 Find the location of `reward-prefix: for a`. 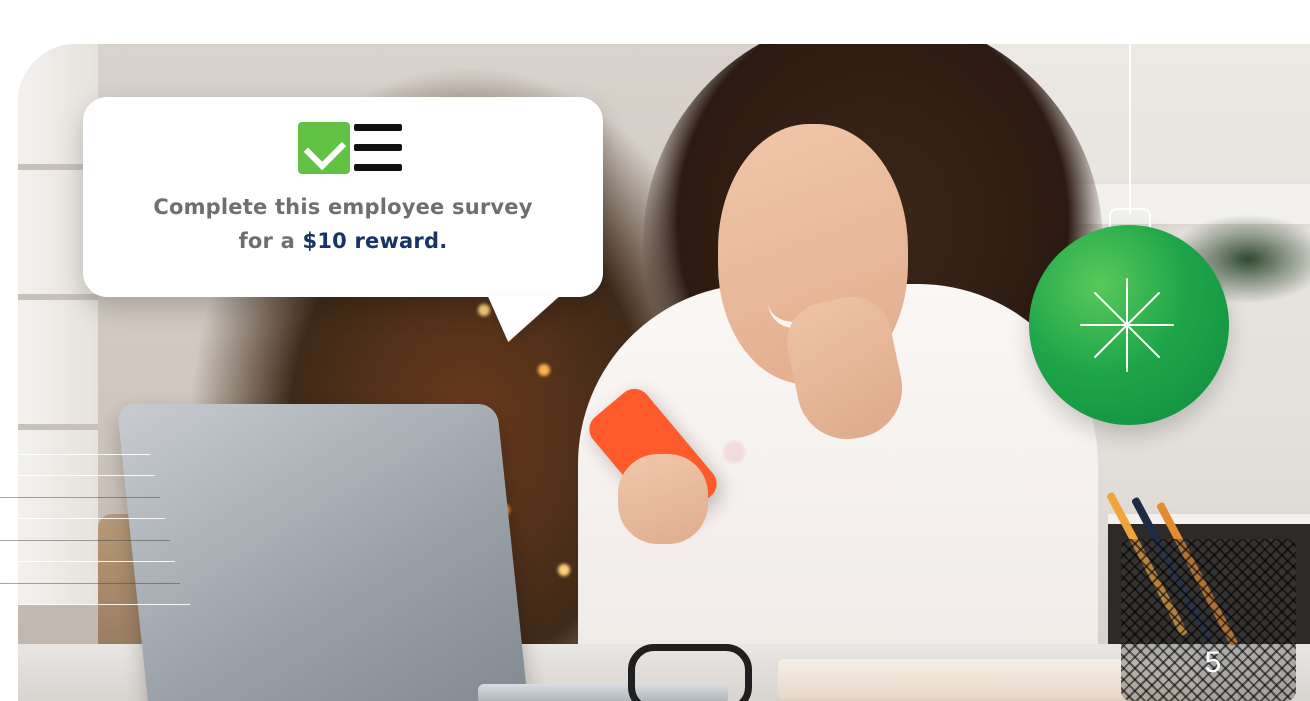

reward-prefix: for a is located at coordinates (270, 241).